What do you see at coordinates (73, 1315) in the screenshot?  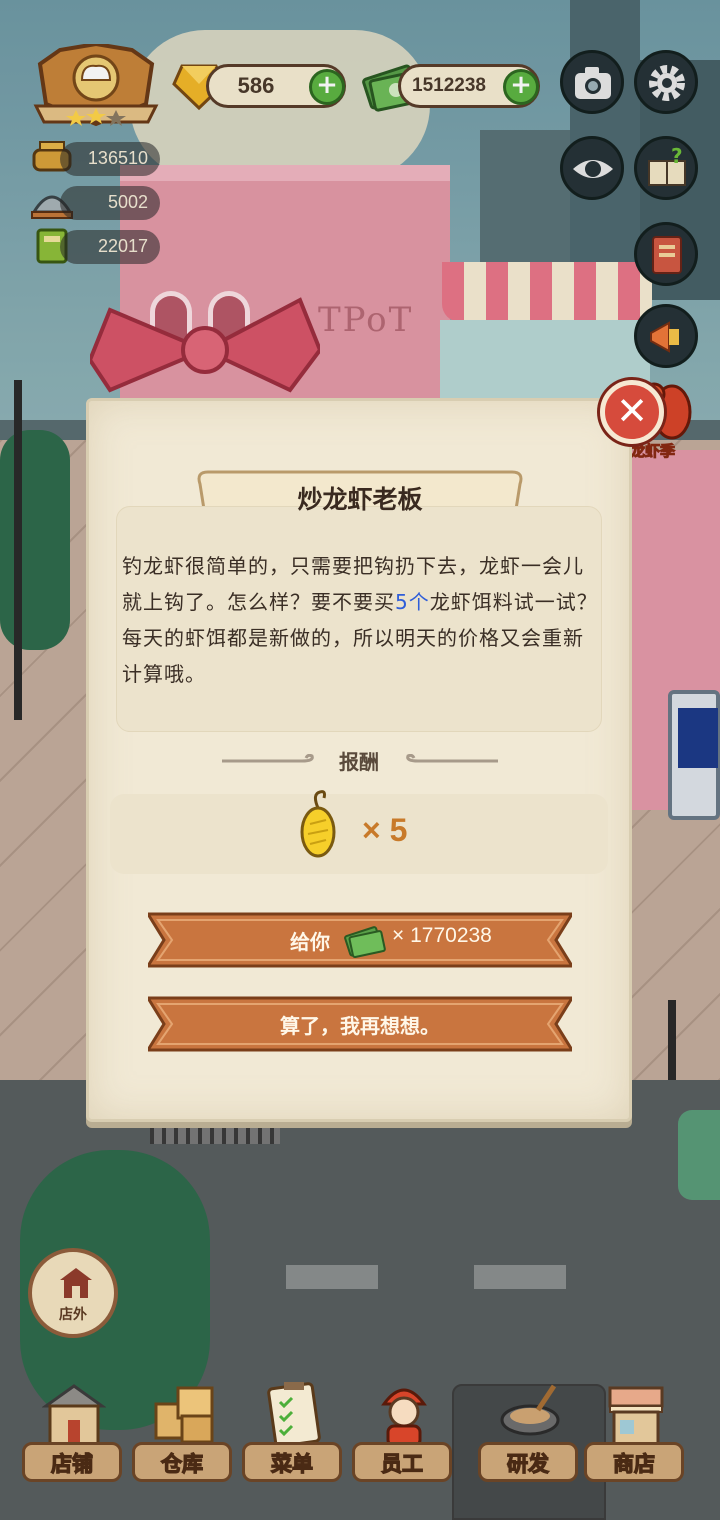 I see `outside-view-label: 店外` at bounding box center [73, 1315].